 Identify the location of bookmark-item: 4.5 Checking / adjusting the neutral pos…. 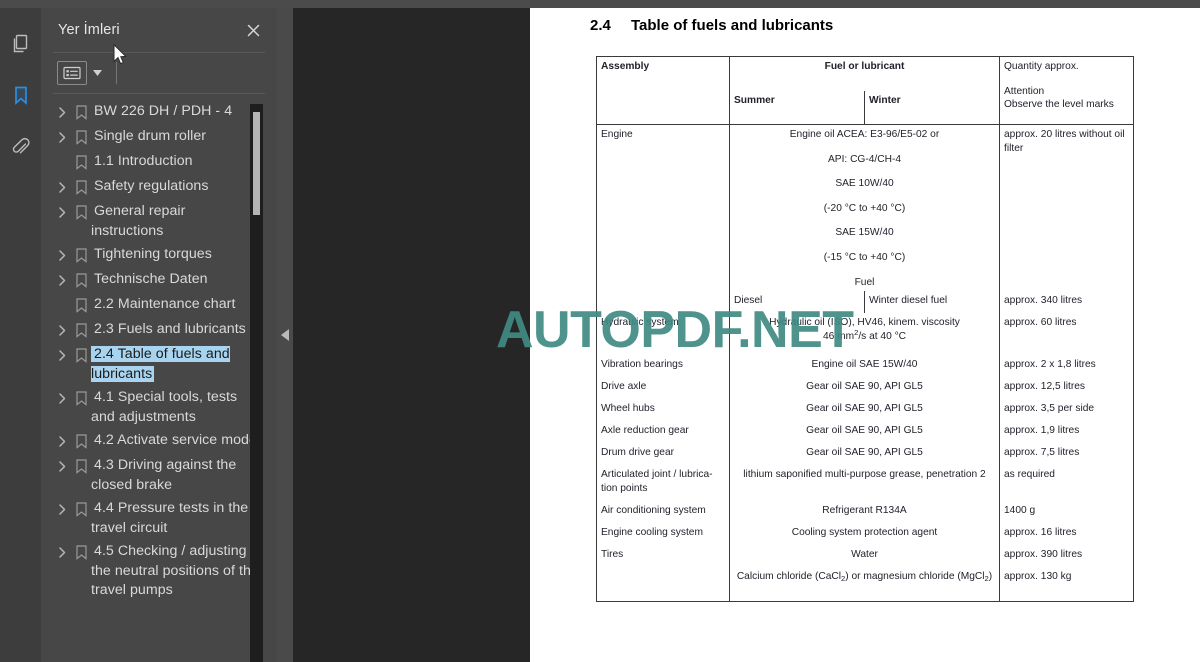
(159, 571).